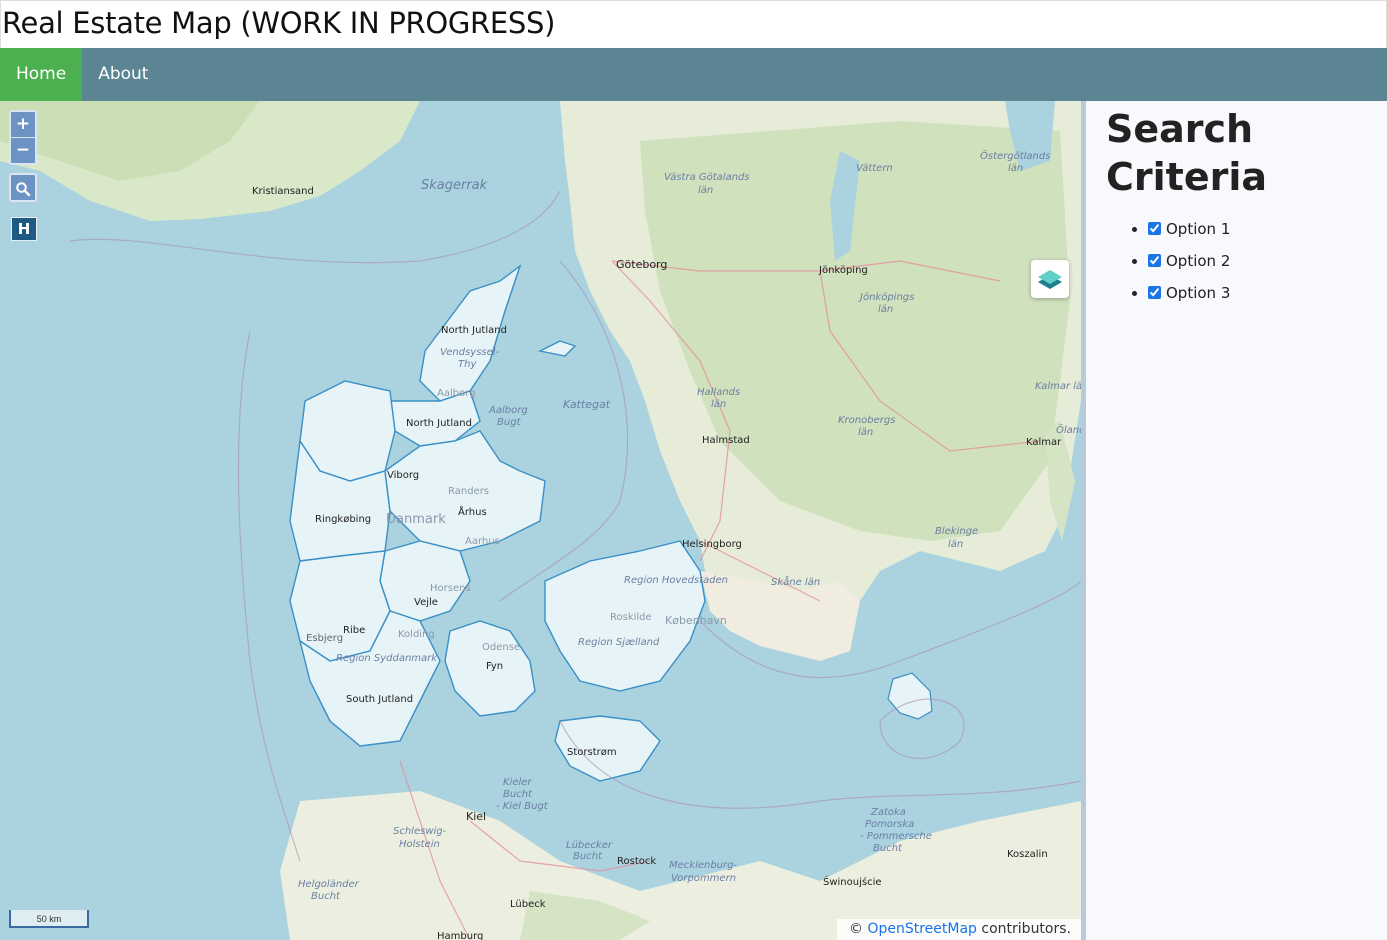 The image size is (1387, 940). I want to click on svg-text: Region Sjælland, so click(619, 642).